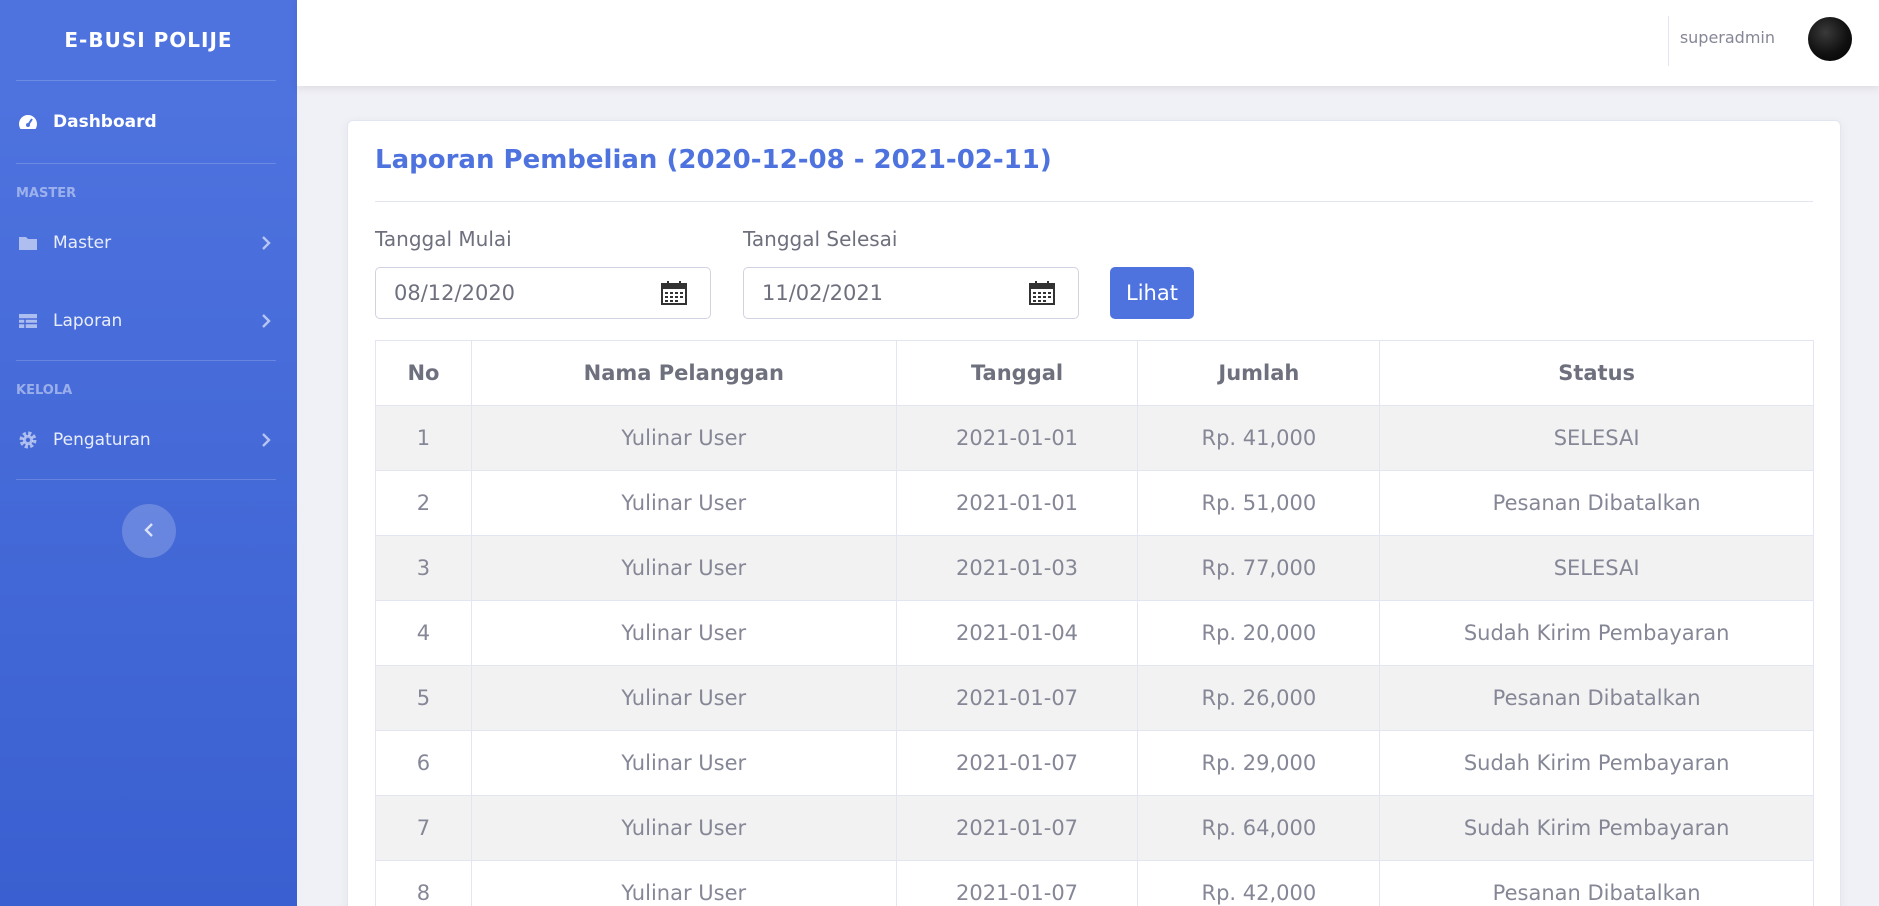  What do you see at coordinates (1668, 41) in the screenshot?
I see `topbar-divider` at bounding box center [1668, 41].